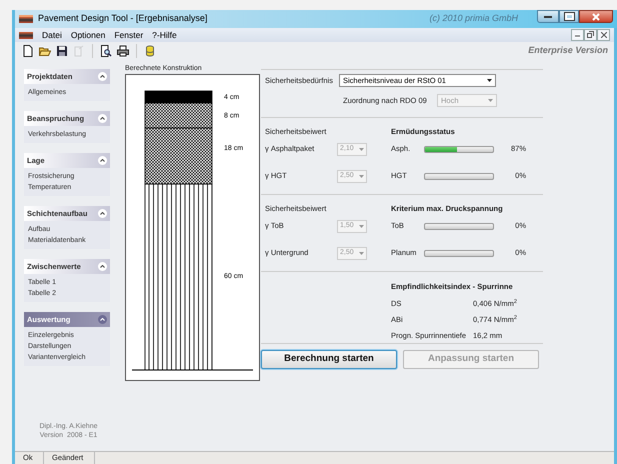 This screenshot has width=617, height=464. Describe the element at coordinates (129, 35) in the screenshot. I see `menu-item: Fenster` at that location.